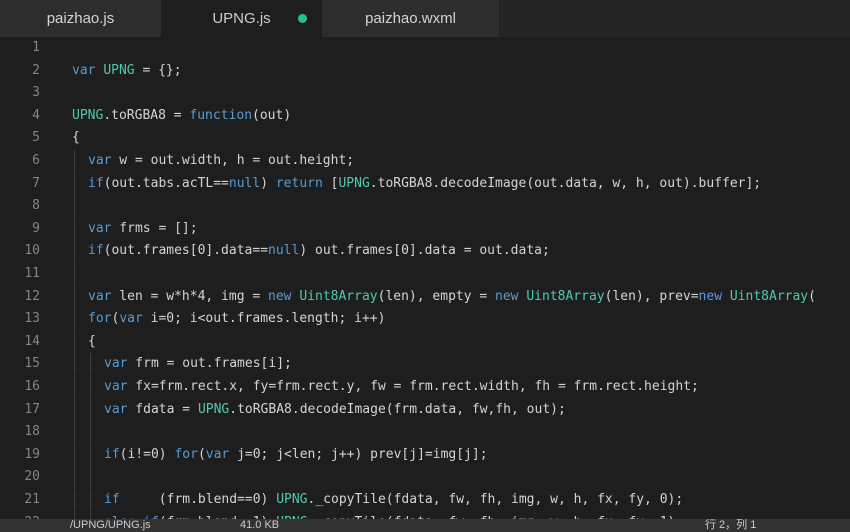 The width and height of the screenshot is (850, 532). Describe the element at coordinates (425, 274) in the screenshot. I see `code-line: 11` at that location.